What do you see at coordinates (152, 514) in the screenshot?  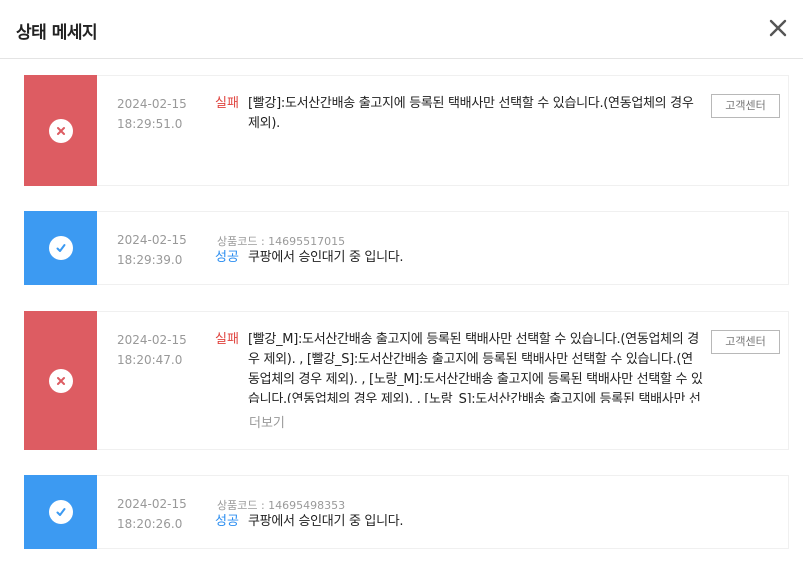 I see `timestamp: 2024-02-15 18:20:26.0` at bounding box center [152, 514].